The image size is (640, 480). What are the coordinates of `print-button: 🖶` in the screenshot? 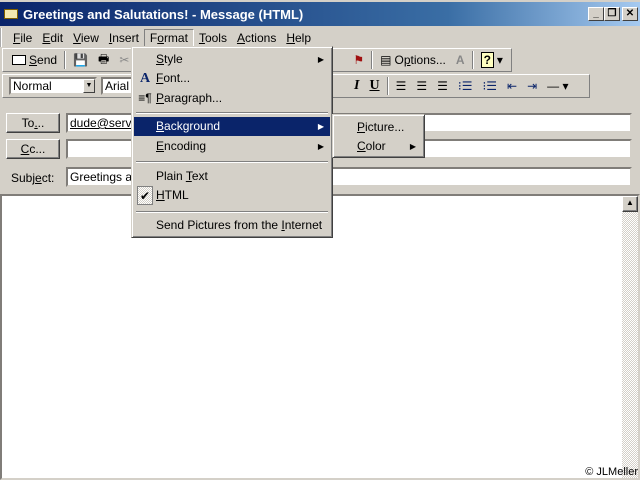 It's located at (103, 60).